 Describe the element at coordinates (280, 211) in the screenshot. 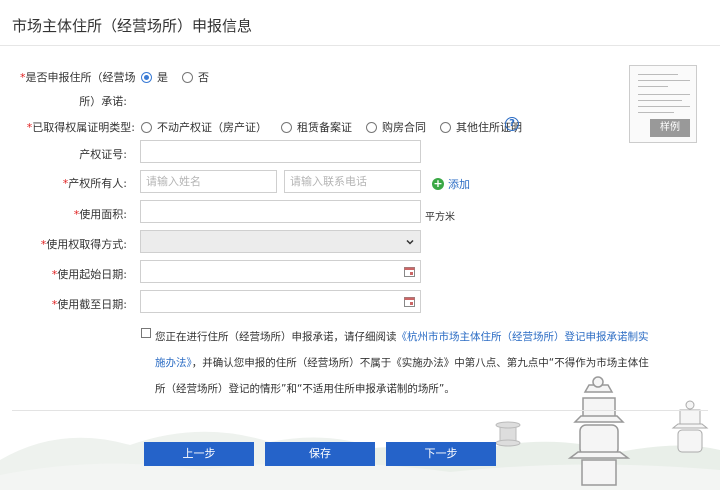

I see `area-input` at that location.